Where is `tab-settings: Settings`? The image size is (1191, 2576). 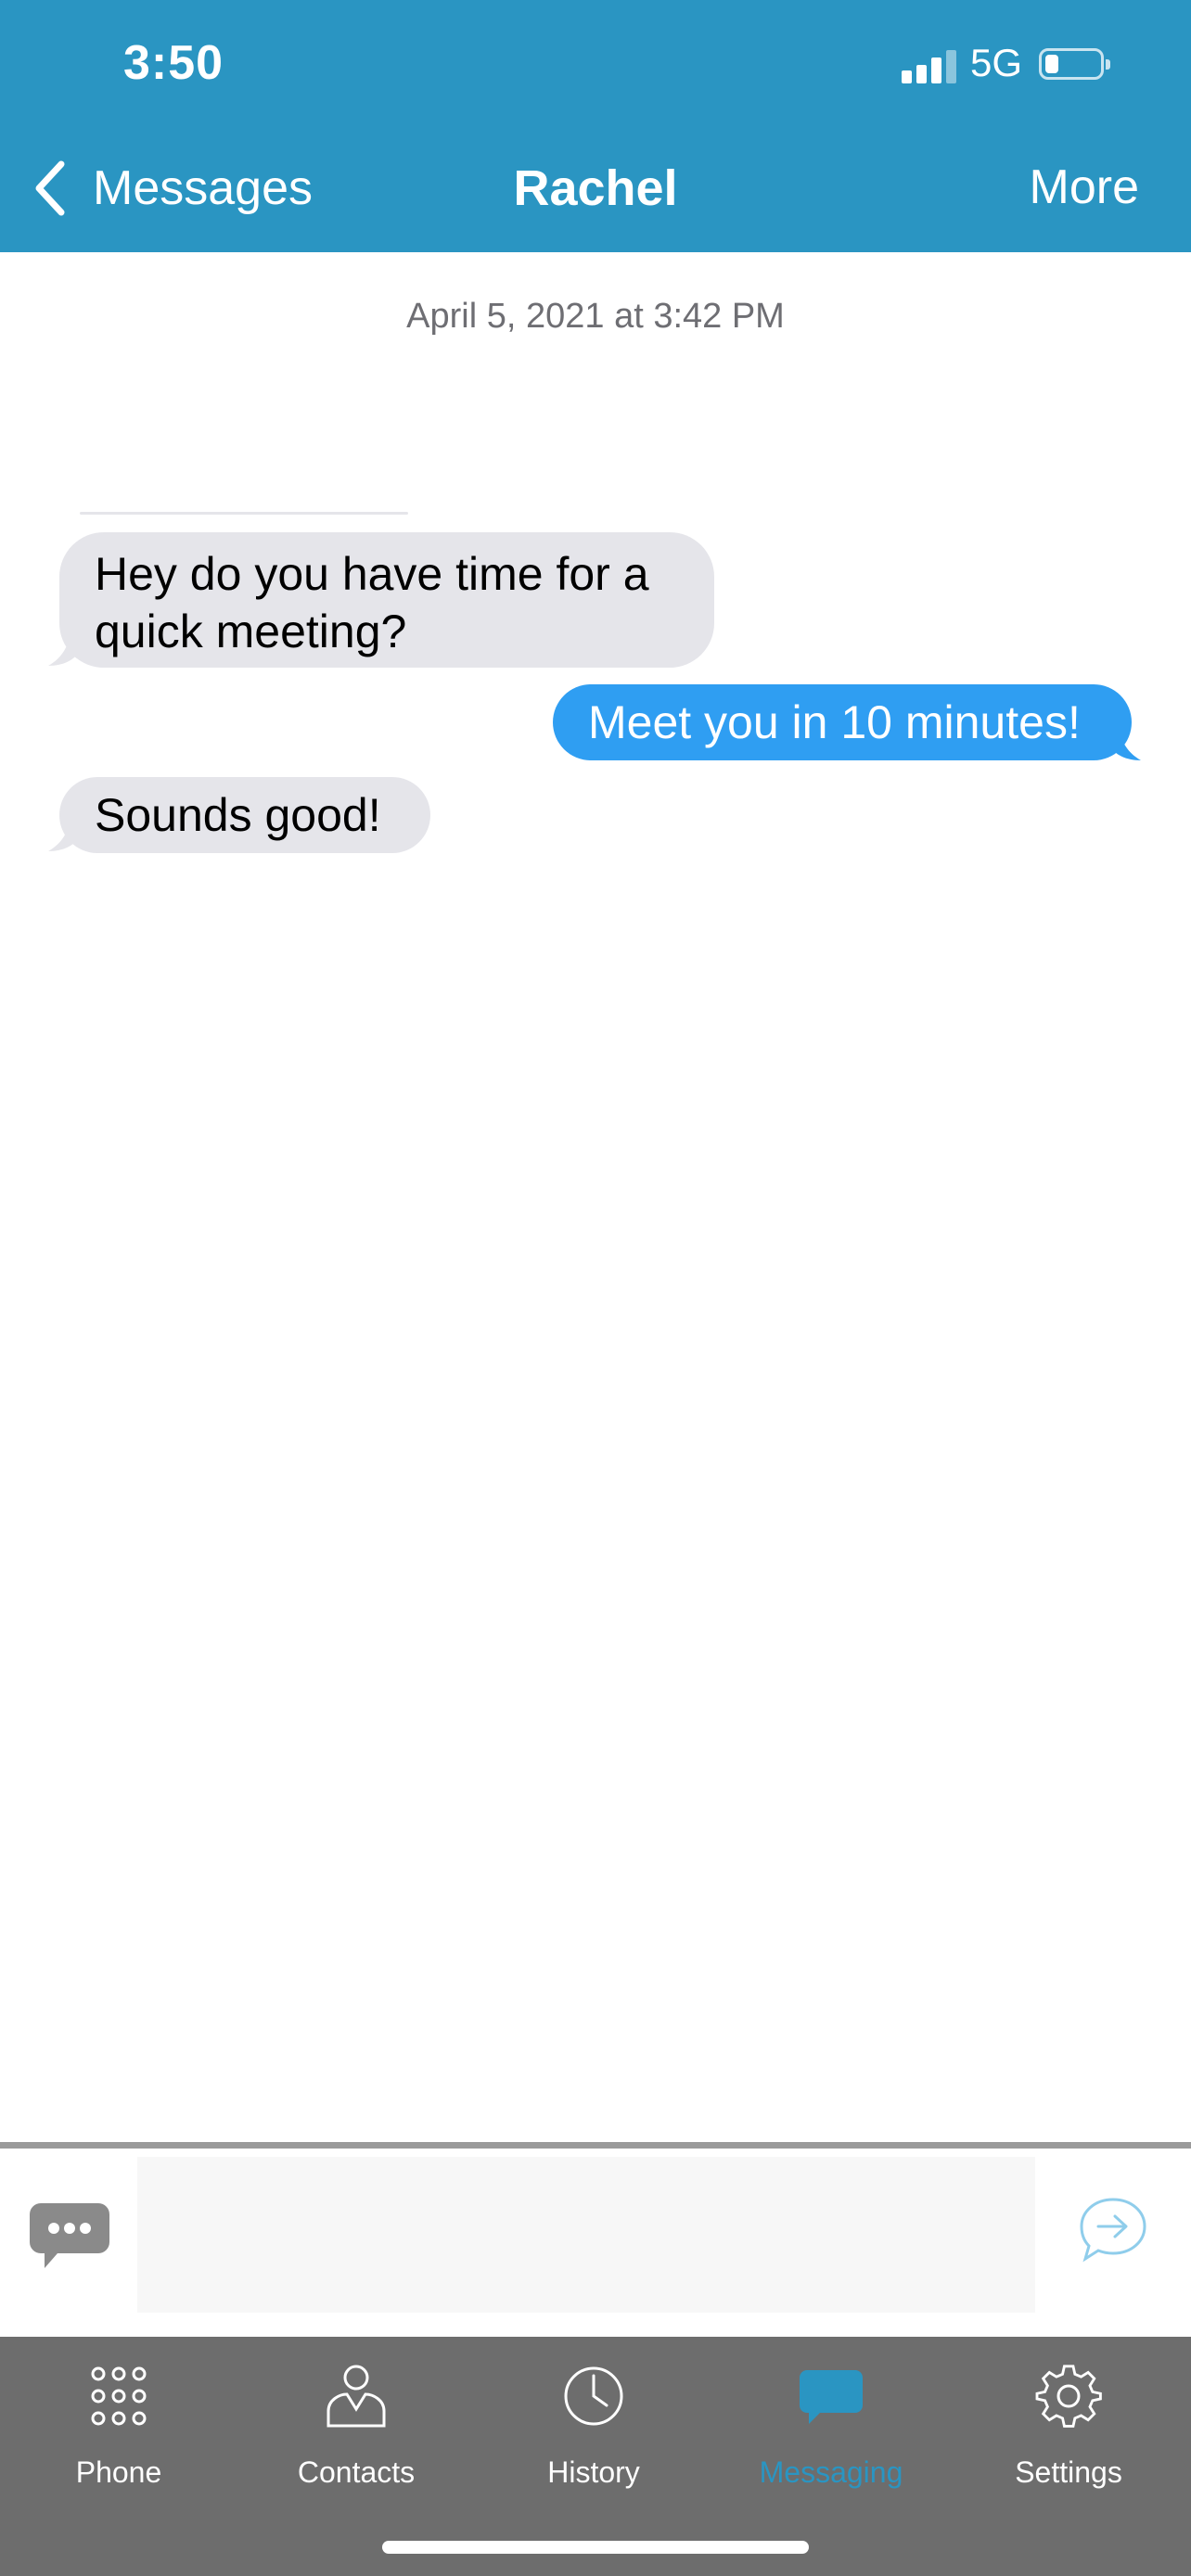 tab-settings: Settings is located at coordinates (1068, 2420).